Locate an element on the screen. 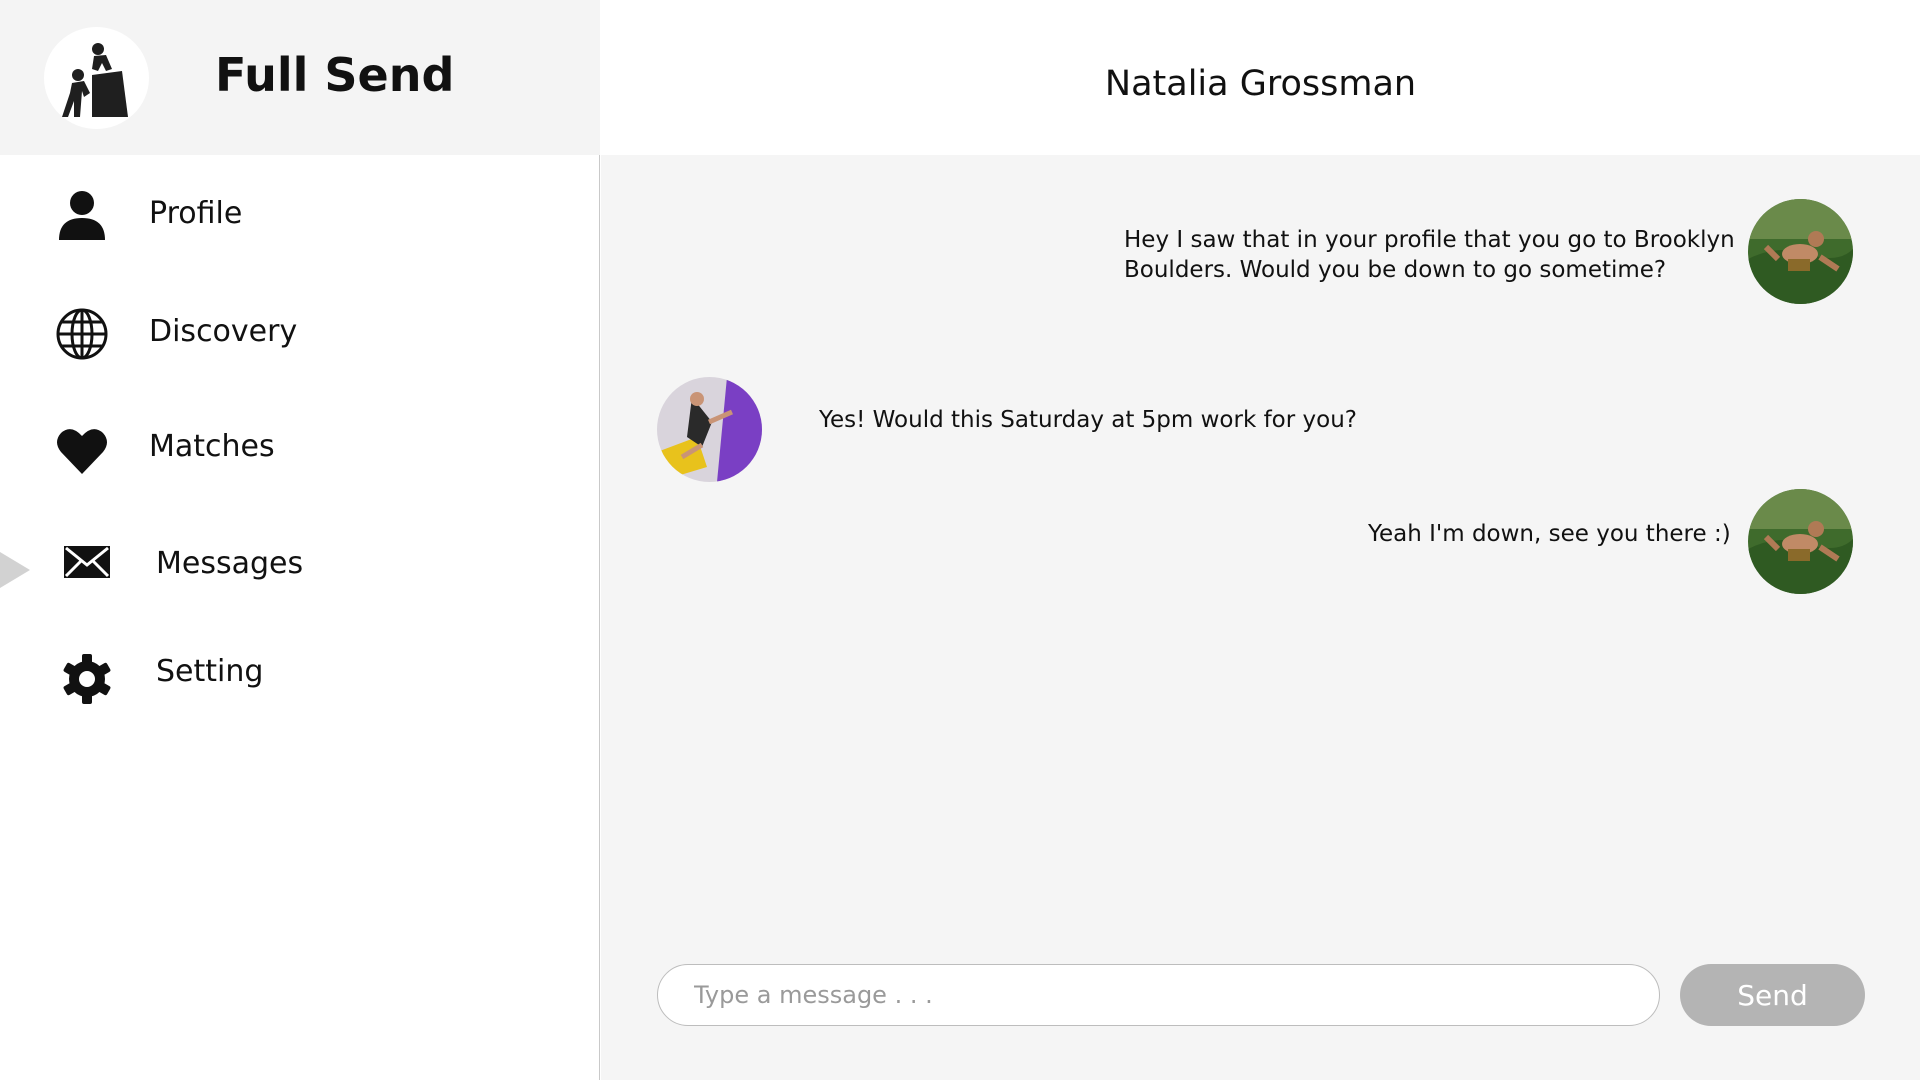 This screenshot has width=1920, height=1080. sidebar-item-label: Matches is located at coordinates (212, 446).